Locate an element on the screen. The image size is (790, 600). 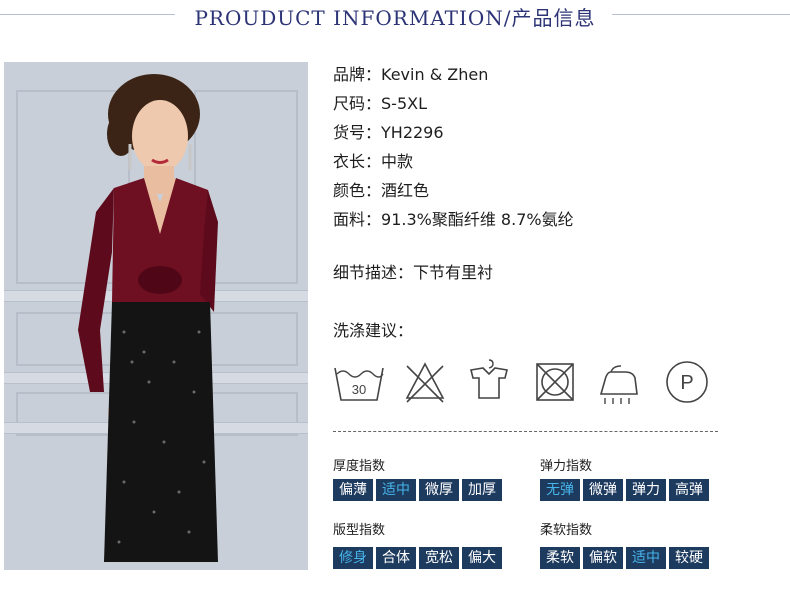
elasticity-option-slight: 微弹 is located at coordinates (603, 490).